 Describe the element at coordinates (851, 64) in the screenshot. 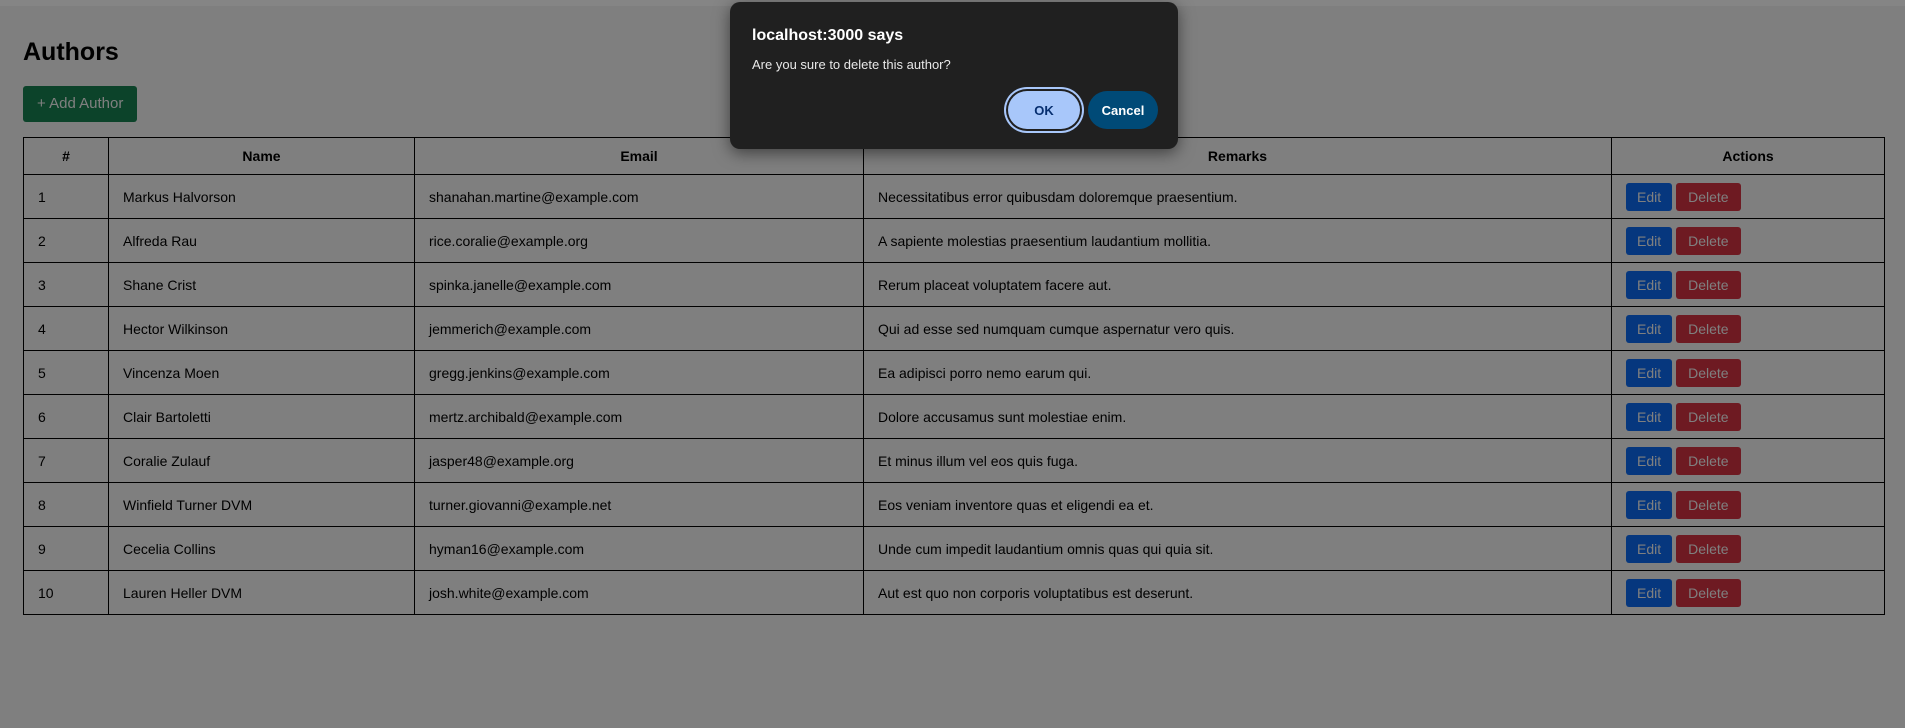

I see `dialog-message: Are you sure to delete this author?` at that location.